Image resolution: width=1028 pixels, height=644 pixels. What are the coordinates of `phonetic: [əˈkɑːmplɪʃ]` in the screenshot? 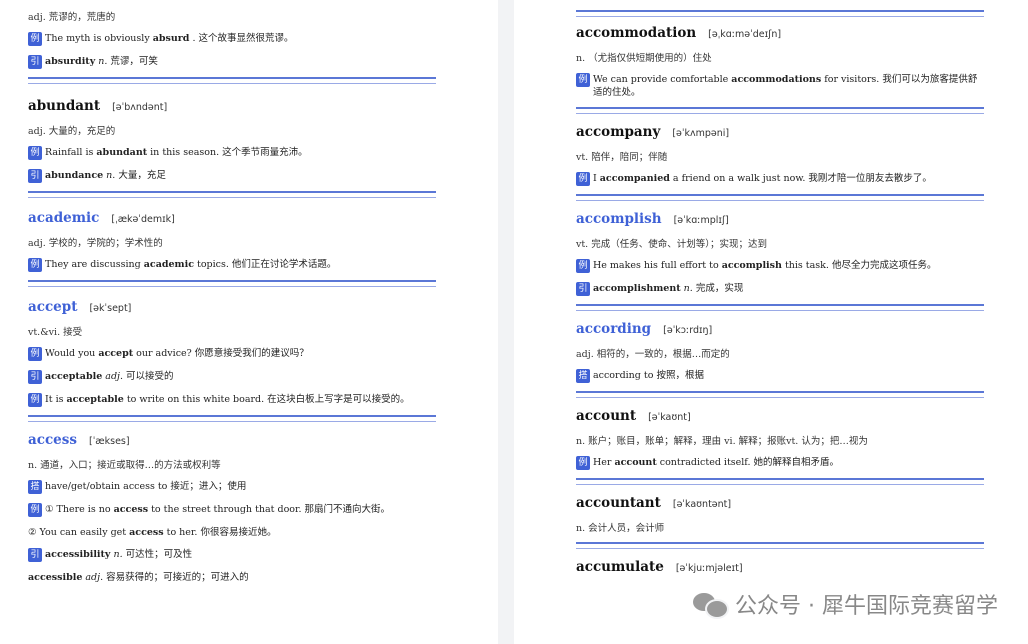 It's located at (701, 220).